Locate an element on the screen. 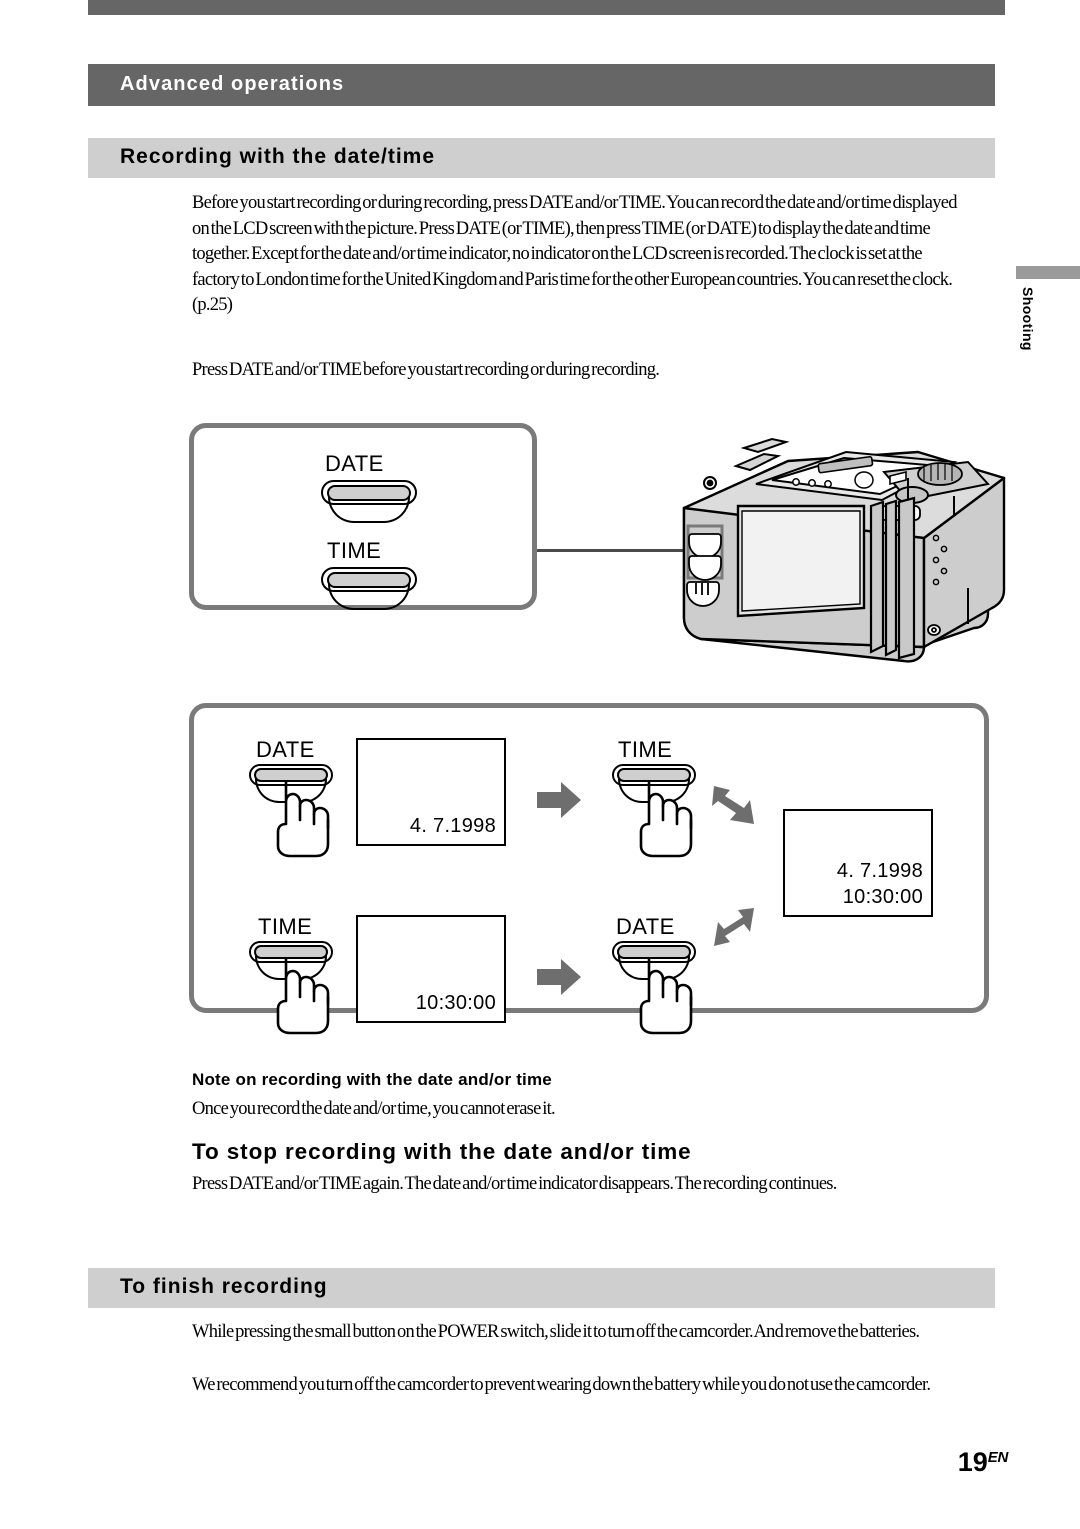 The height and width of the screenshot is (1529, 1080). section-heading-label: Recording with the date/time is located at coordinates (278, 156).